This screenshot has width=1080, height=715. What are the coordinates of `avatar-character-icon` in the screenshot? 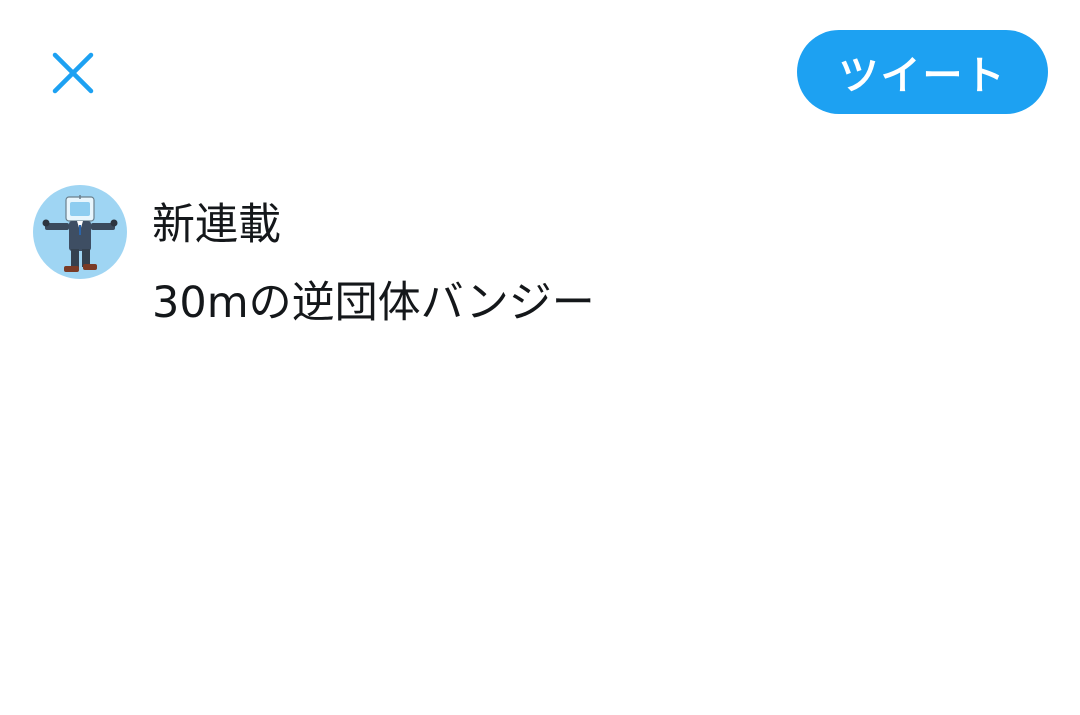 It's located at (80, 233).